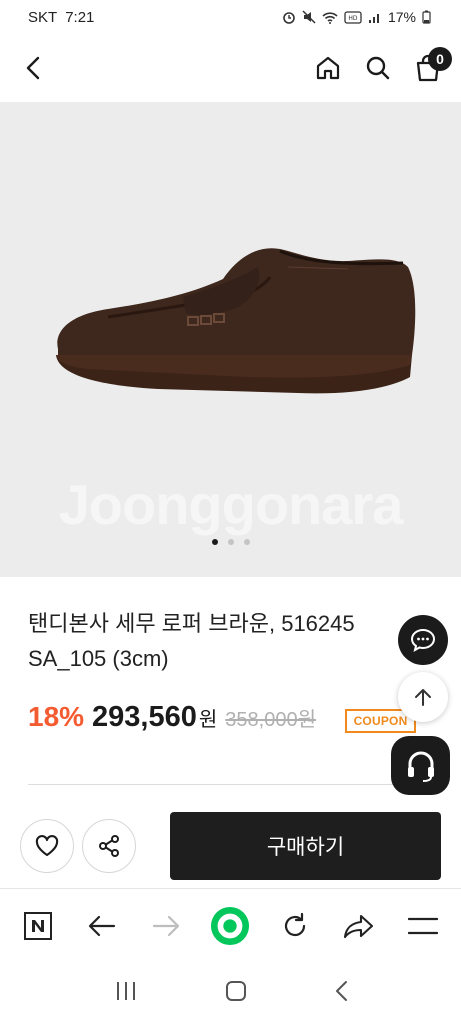  Describe the element at coordinates (208, 720) in the screenshot. I see `currency-label: 원` at that location.